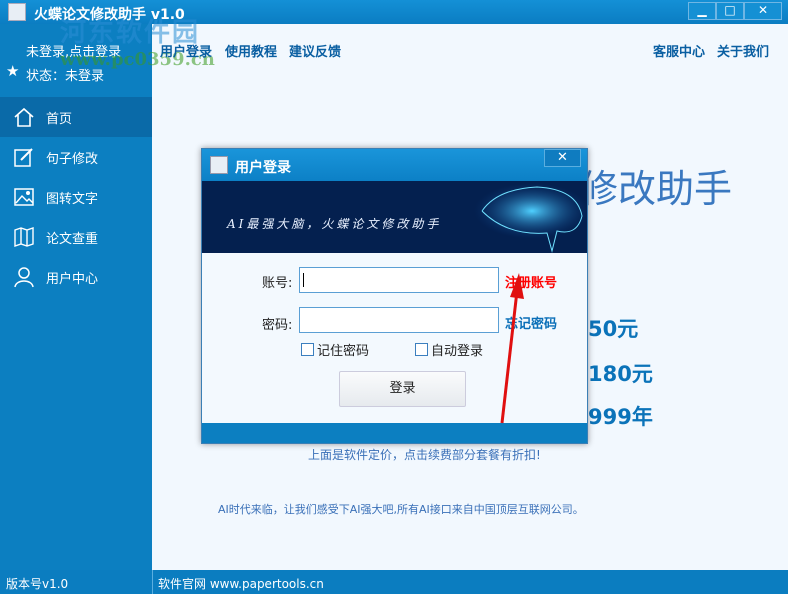 The height and width of the screenshot is (594, 788). Describe the element at coordinates (24, 117) in the screenshot. I see `home-icon` at that location.